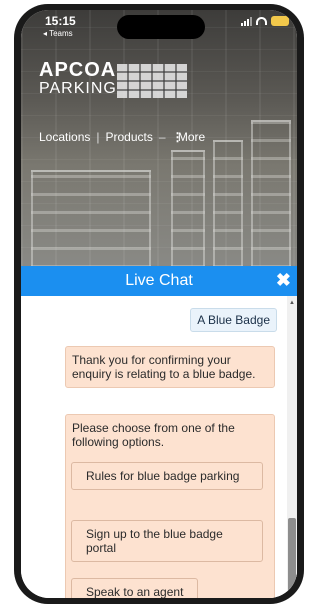 This screenshot has height=608, width=320. I want to click on back-to-app-link: ◂ Teams, so click(58, 33).